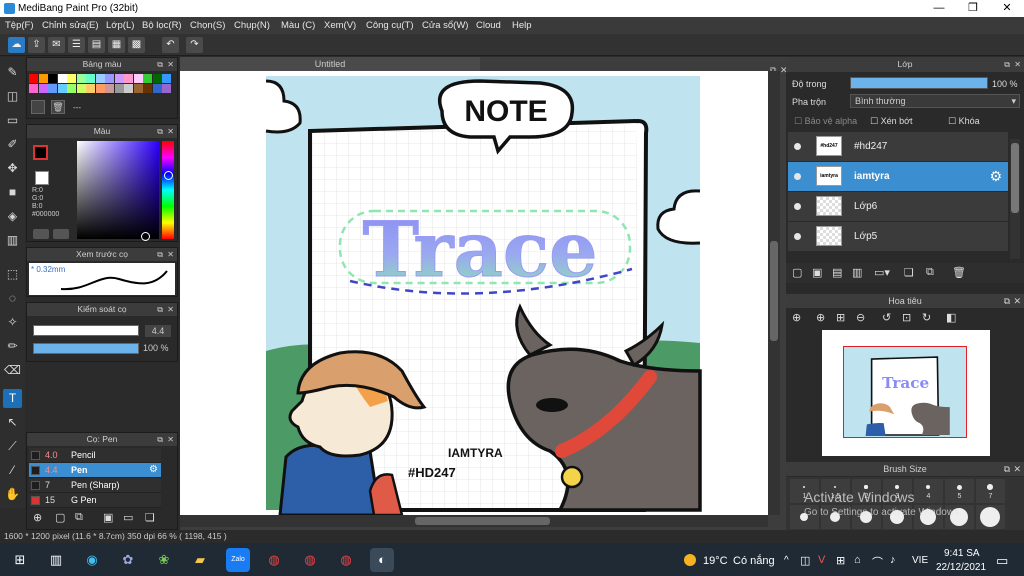 This screenshot has height=576, width=1024. I want to click on undo-icon: ↶, so click(170, 45).